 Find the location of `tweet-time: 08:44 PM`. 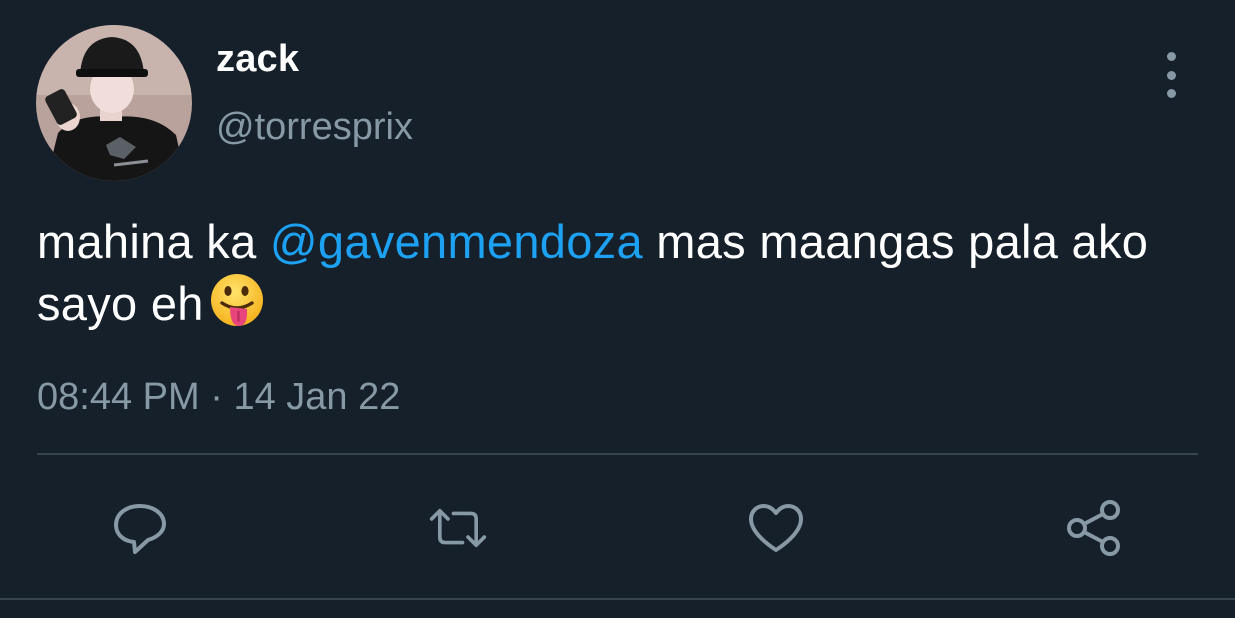

tweet-time: 08:44 PM is located at coordinates (118, 397).